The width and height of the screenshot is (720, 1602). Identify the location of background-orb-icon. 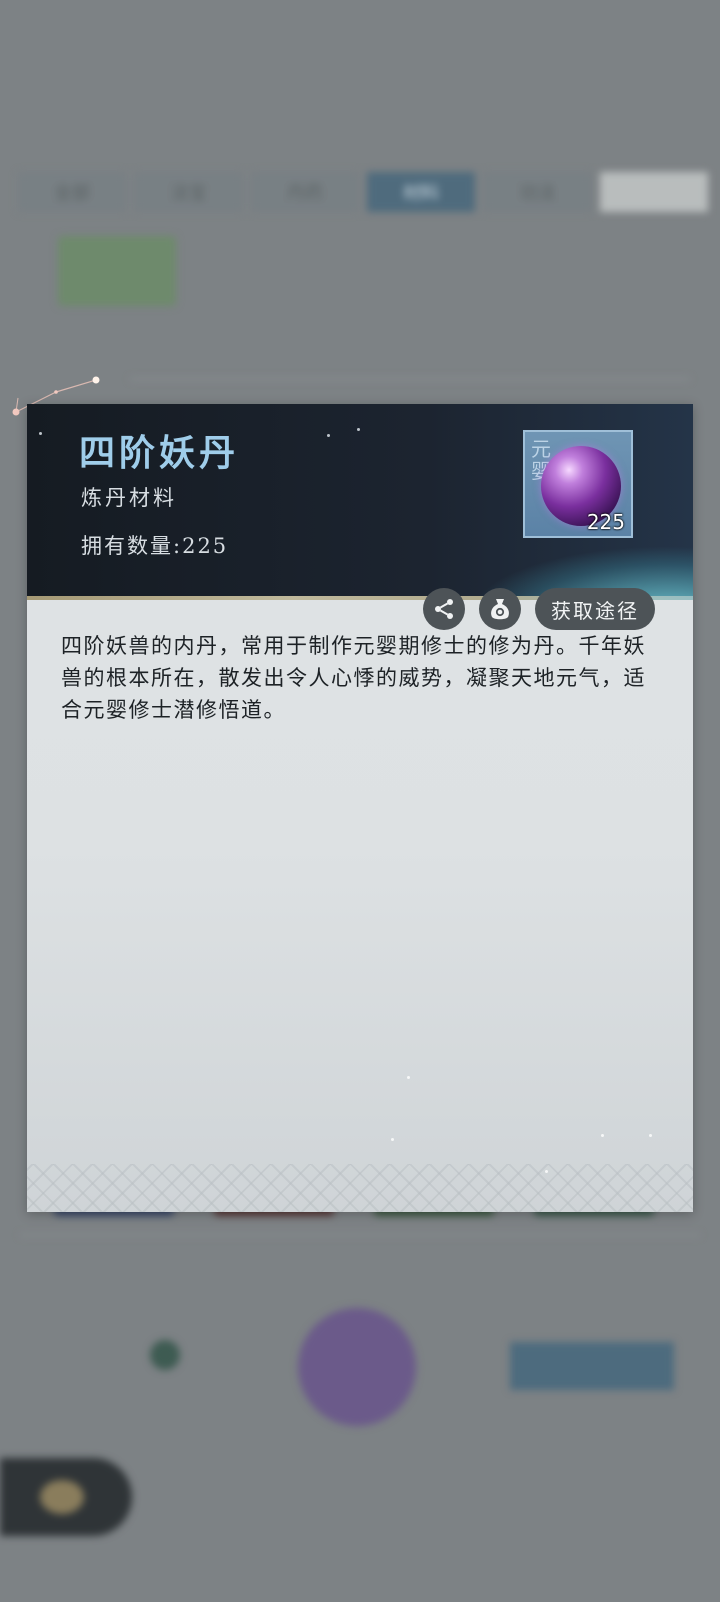
(357, 1367).